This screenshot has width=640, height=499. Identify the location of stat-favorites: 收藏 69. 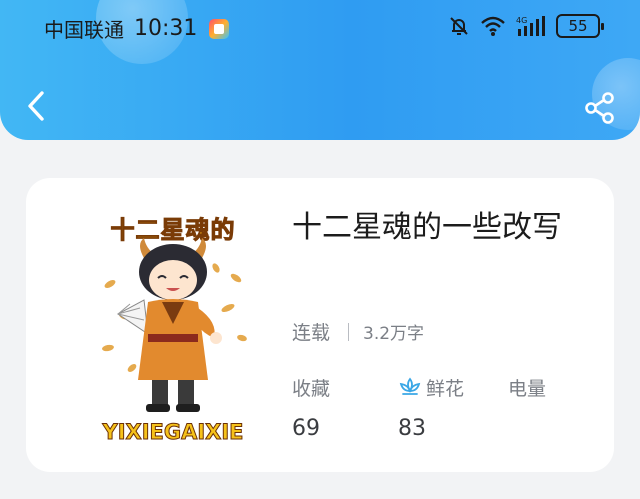
(311, 408).